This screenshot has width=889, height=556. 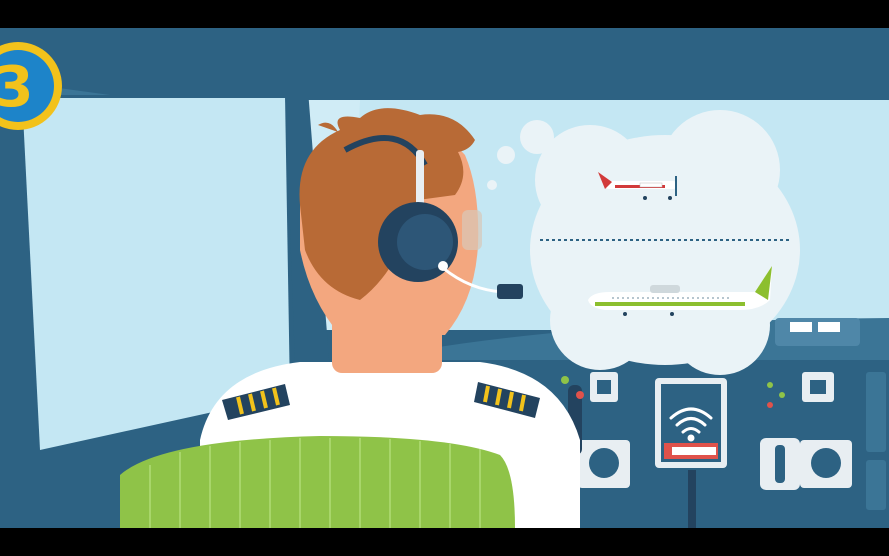 I want to click on cockpit-roof, so click(x=444, y=63).